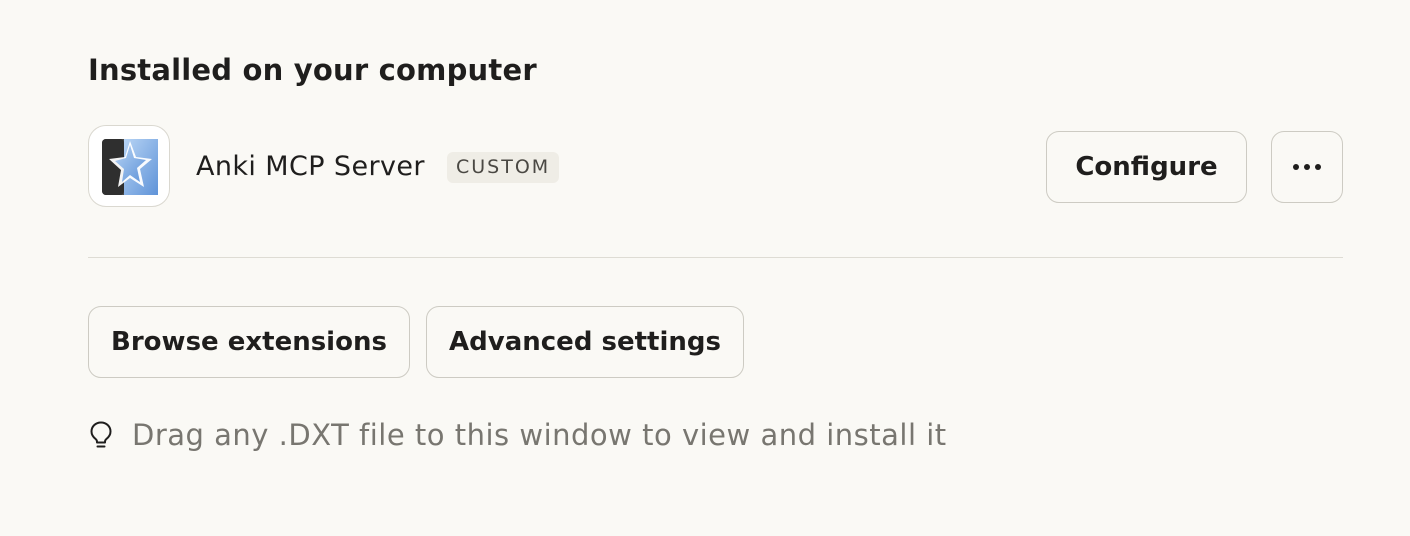  Describe the element at coordinates (101, 434) in the screenshot. I see `lightbulb-icon` at that location.